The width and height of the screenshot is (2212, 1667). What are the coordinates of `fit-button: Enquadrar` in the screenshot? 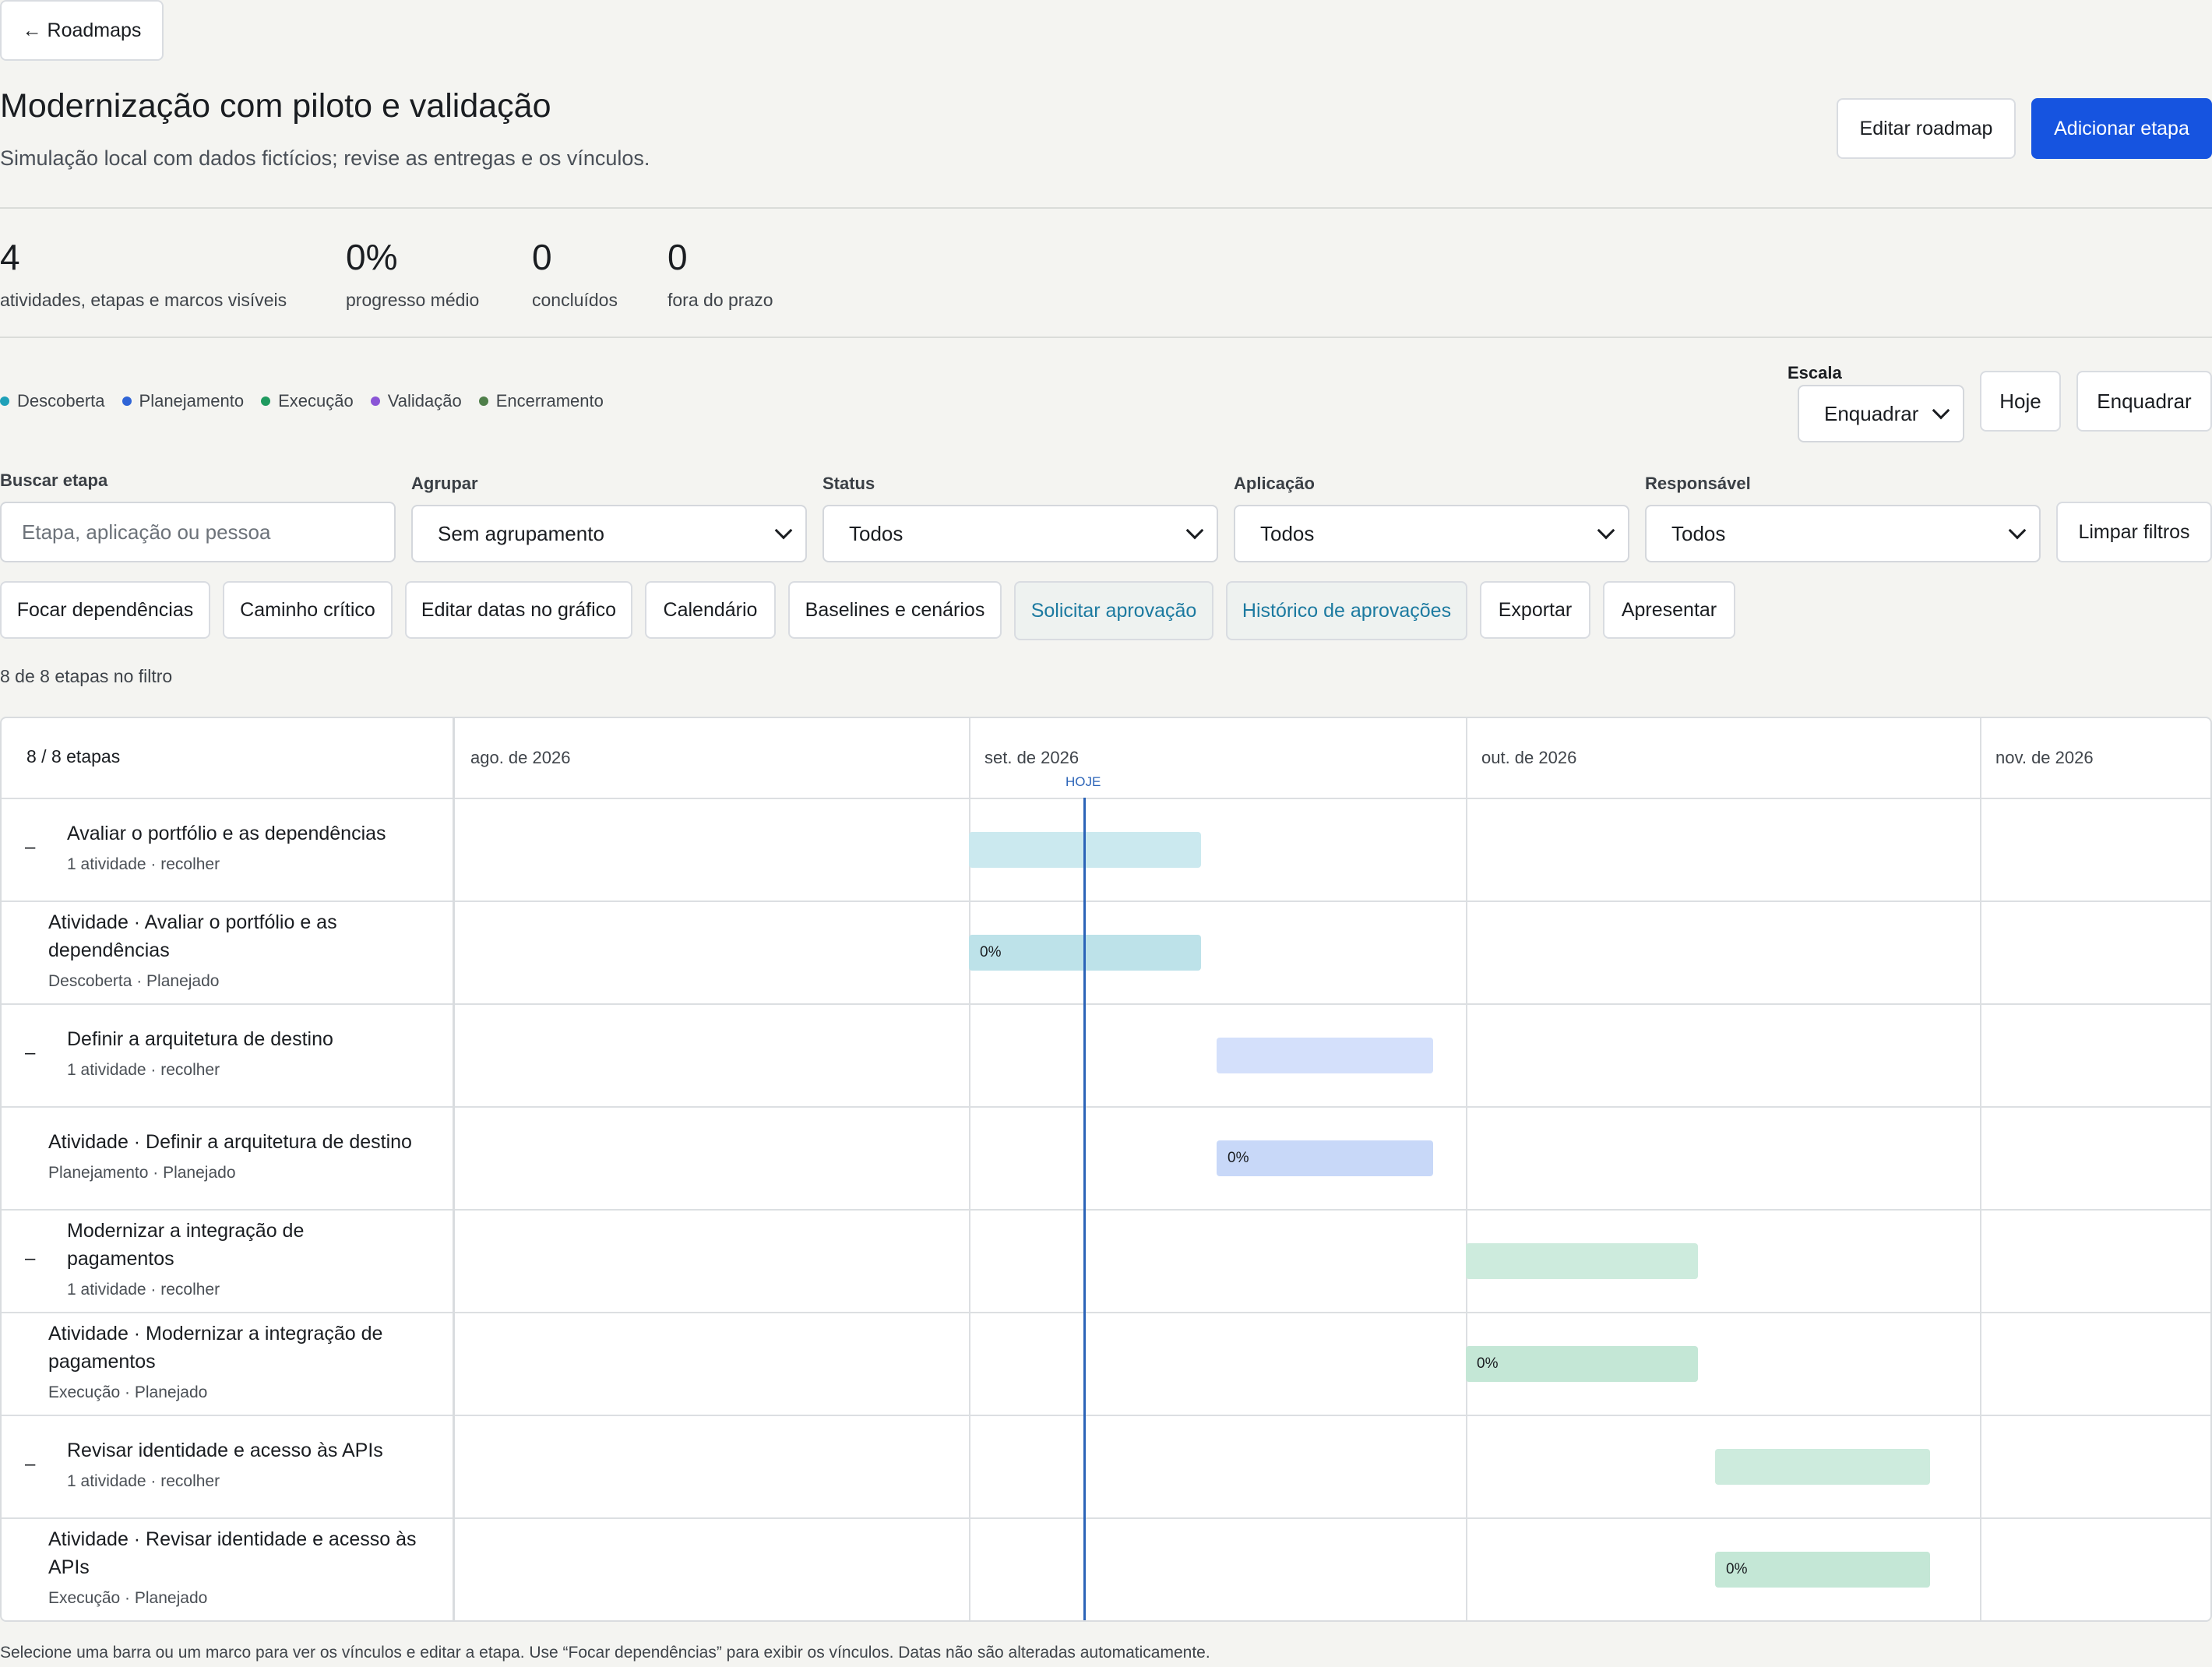 It's located at (2144, 401).